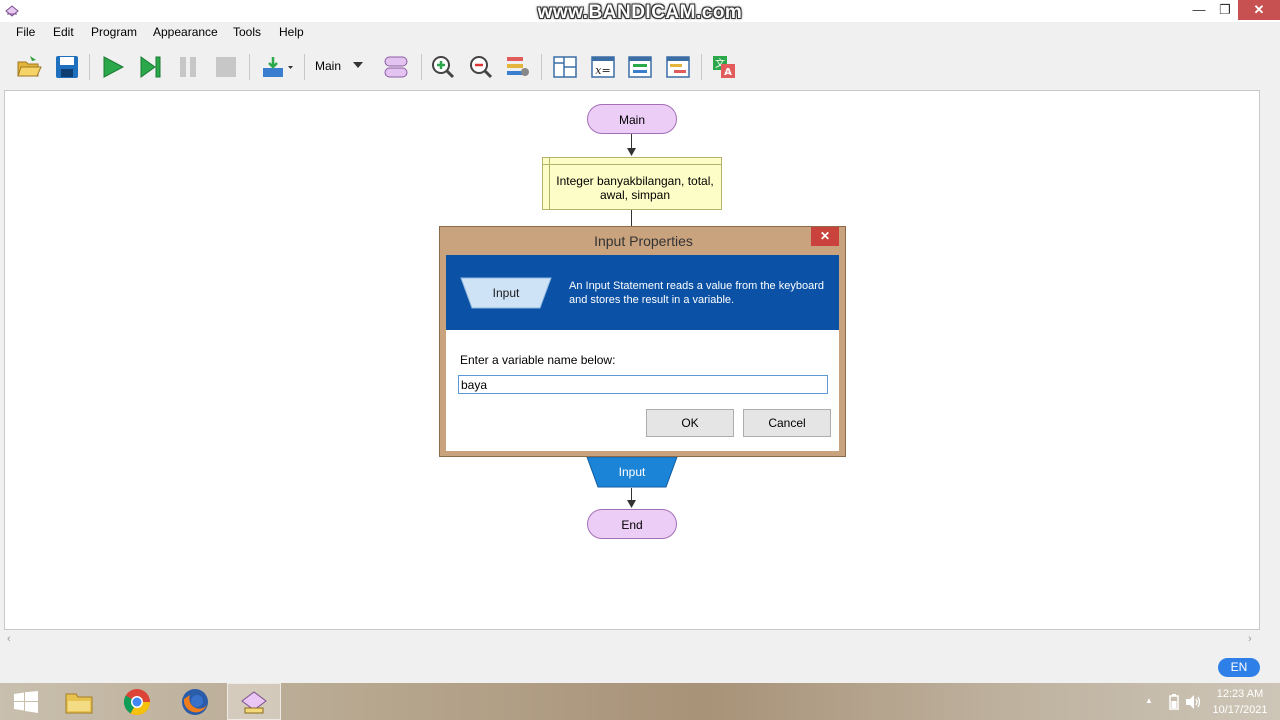  I want to click on add-function-icon, so click(396, 67).